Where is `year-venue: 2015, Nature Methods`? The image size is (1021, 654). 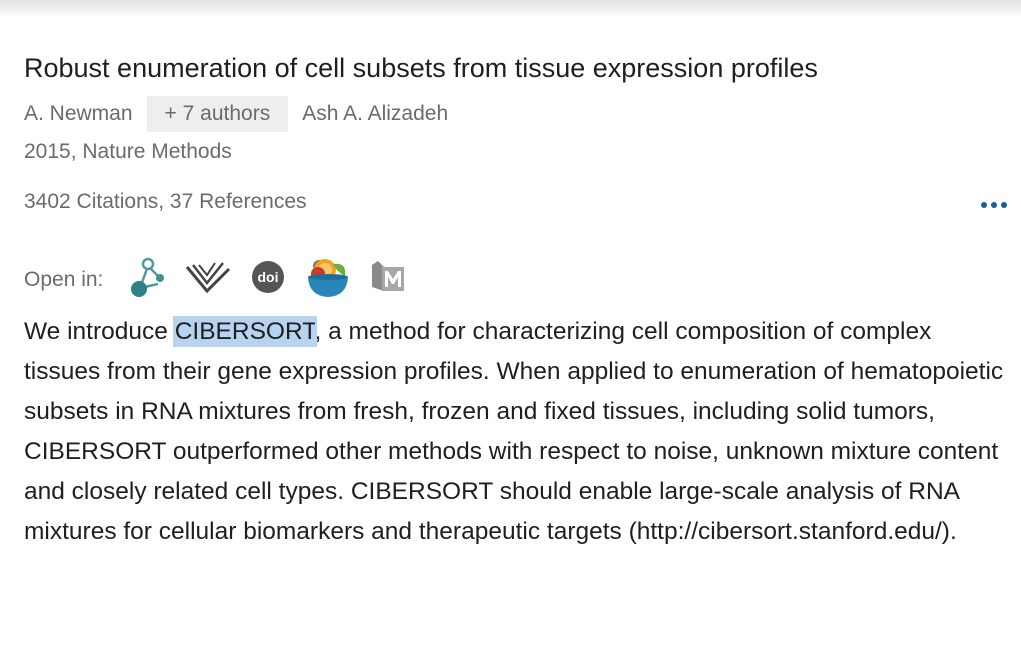
year-venue: 2015, Nature Methods is located at coordinates (128, 151).